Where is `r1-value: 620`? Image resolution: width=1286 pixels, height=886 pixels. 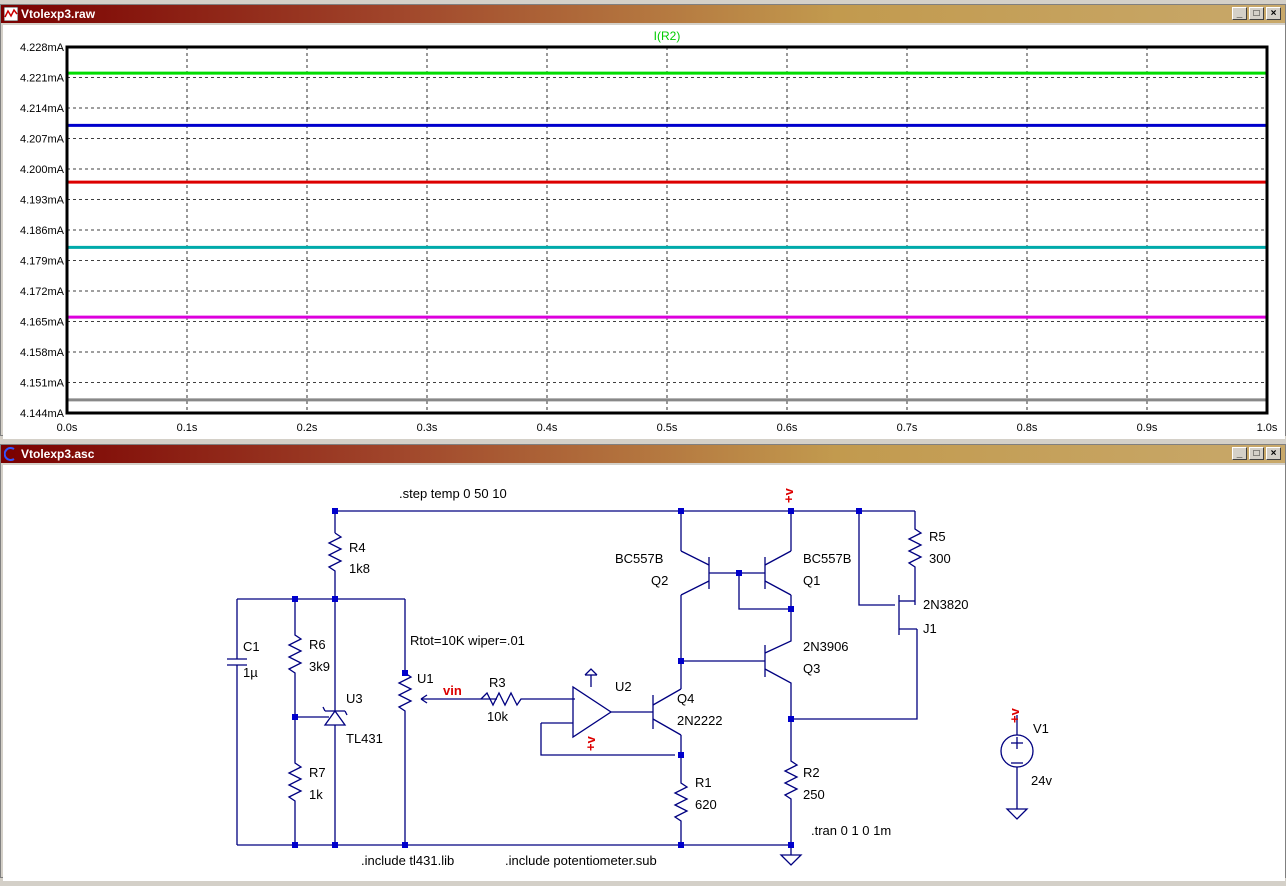 r1-value: 620 is located at coordinates (706, 804).